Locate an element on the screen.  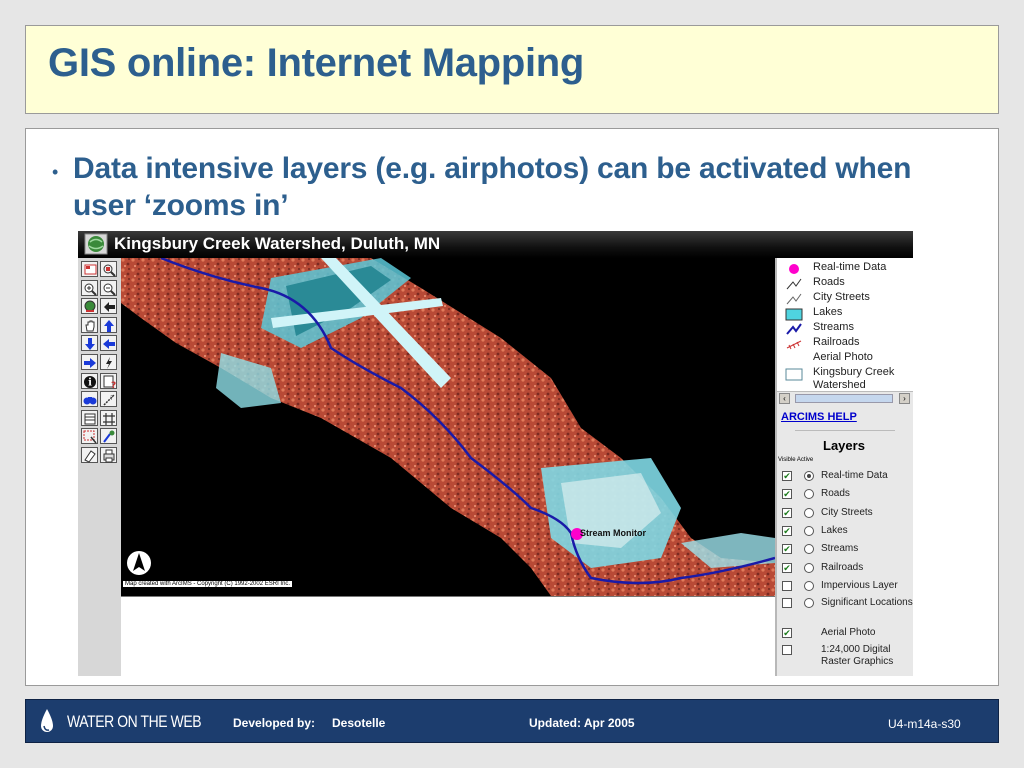
legend-item-label: Lakes is located at coordinates (828, 312).